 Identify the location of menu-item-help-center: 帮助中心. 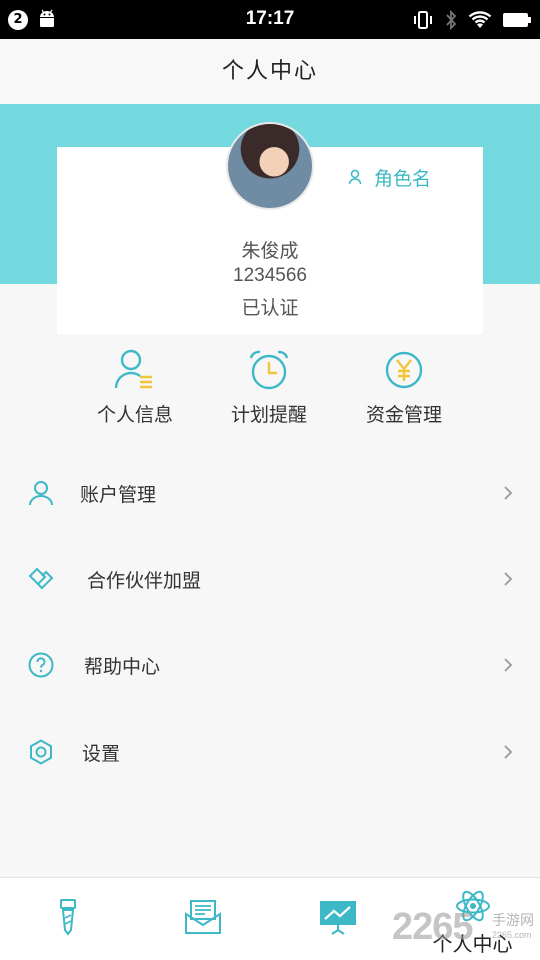
(270, 665).